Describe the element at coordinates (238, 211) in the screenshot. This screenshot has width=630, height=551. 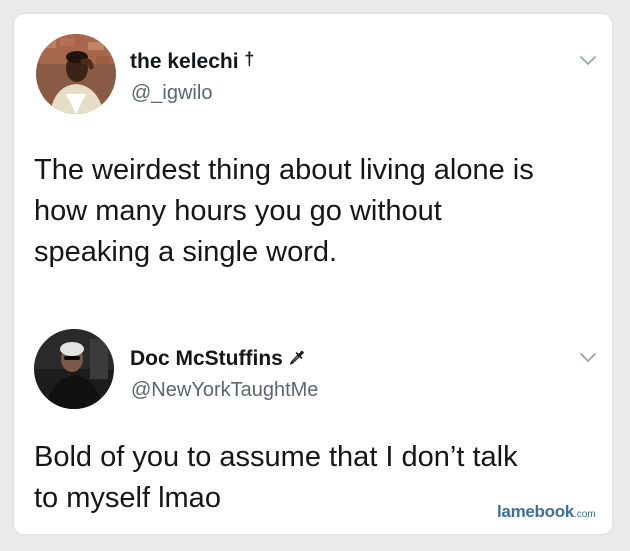
I see `tweet-text-line: how many hours you go without` at that location.